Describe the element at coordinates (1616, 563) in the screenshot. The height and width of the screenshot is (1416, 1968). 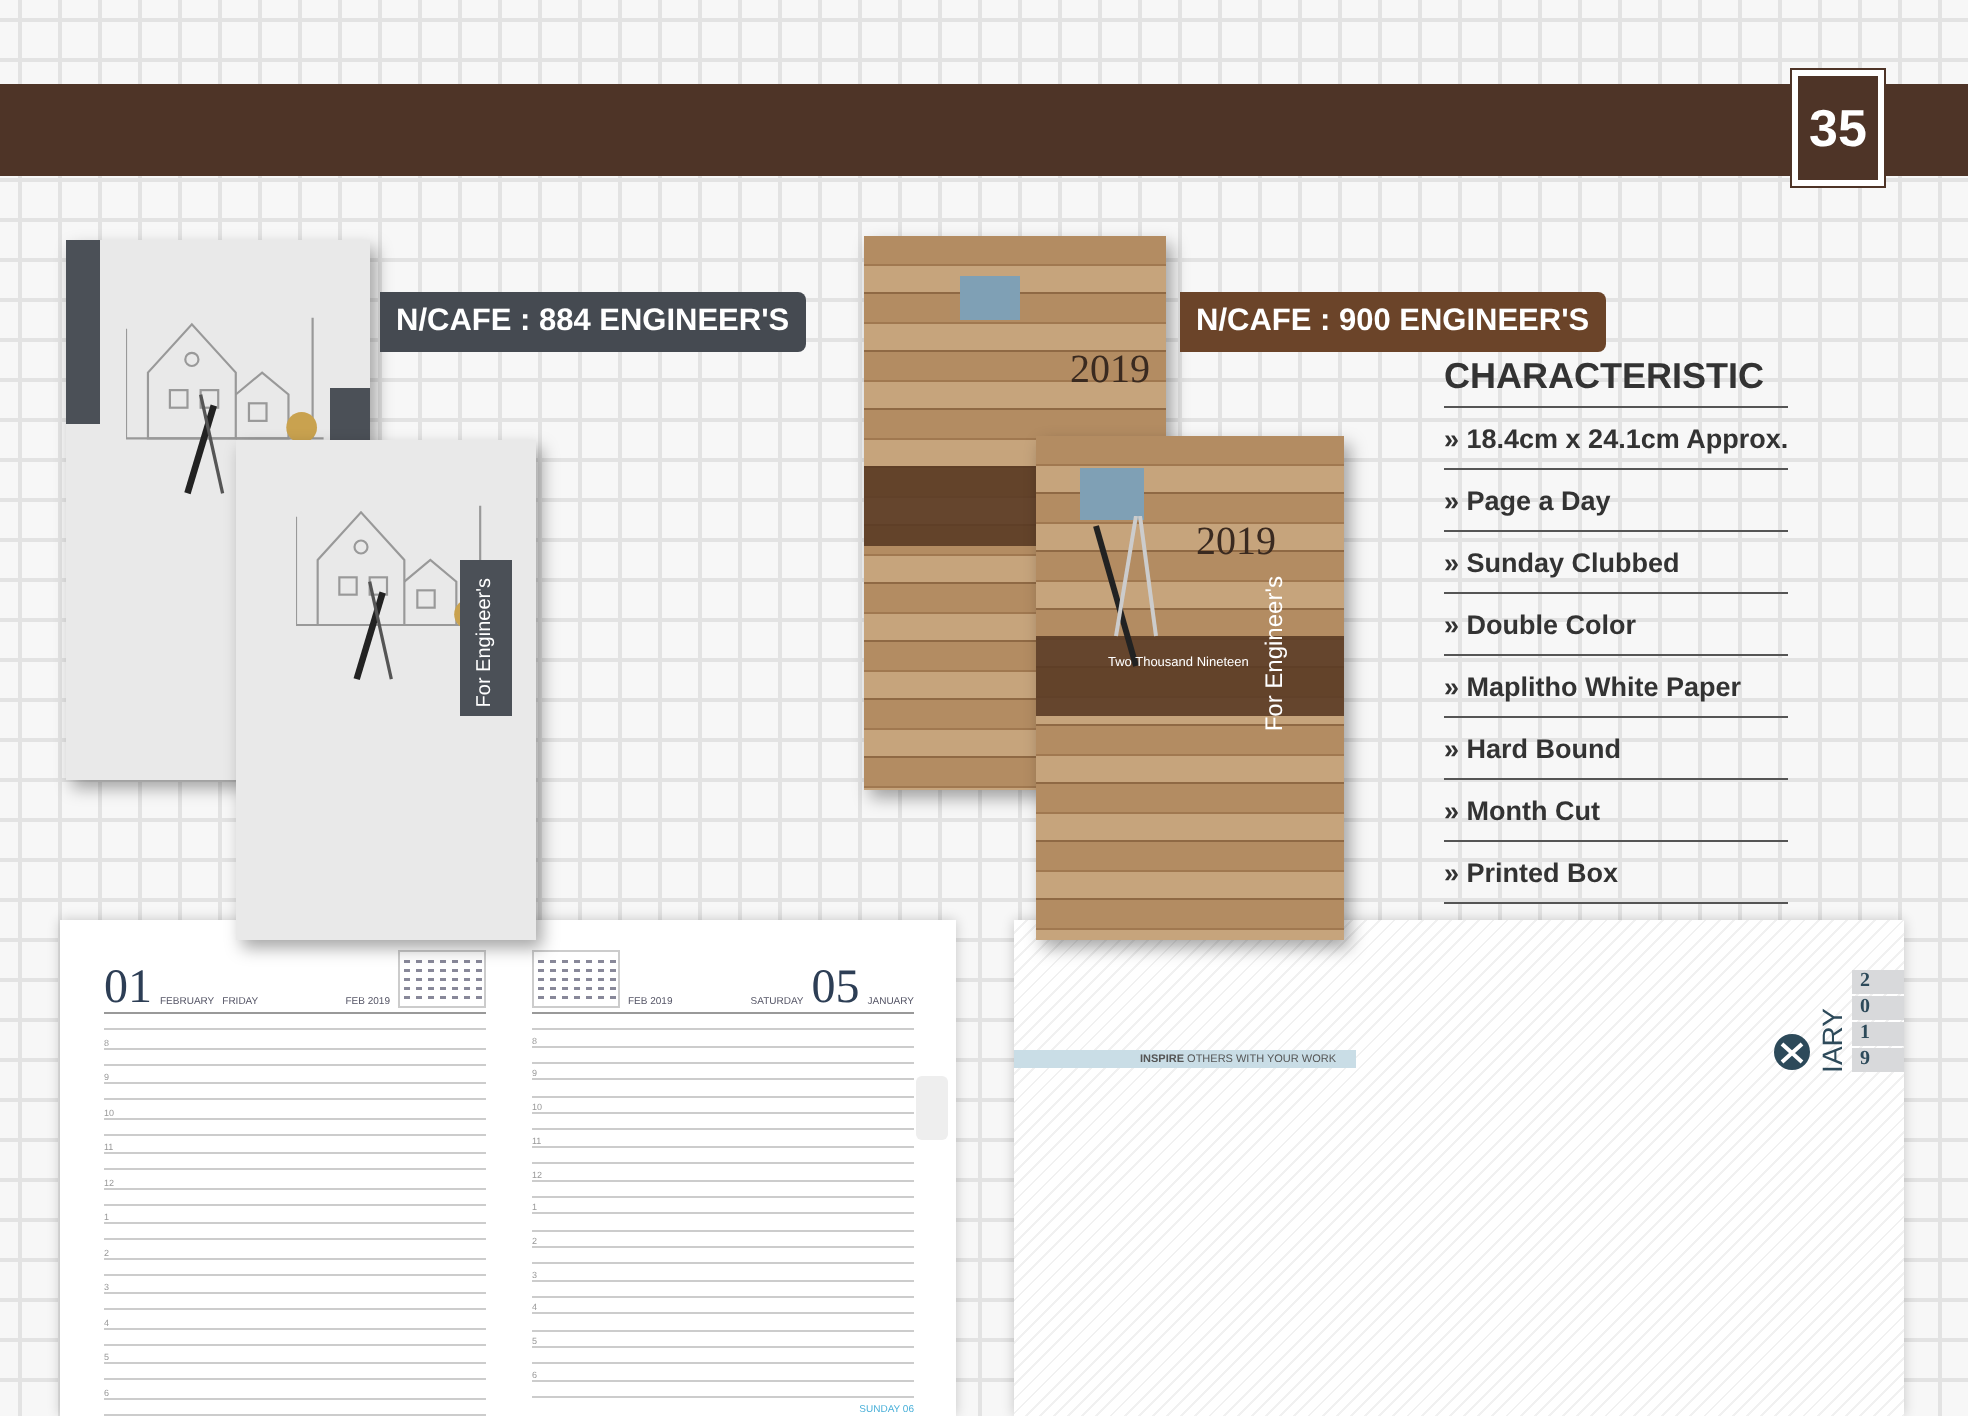
I see `feature-item: » Sunday Clubbed` at that location.